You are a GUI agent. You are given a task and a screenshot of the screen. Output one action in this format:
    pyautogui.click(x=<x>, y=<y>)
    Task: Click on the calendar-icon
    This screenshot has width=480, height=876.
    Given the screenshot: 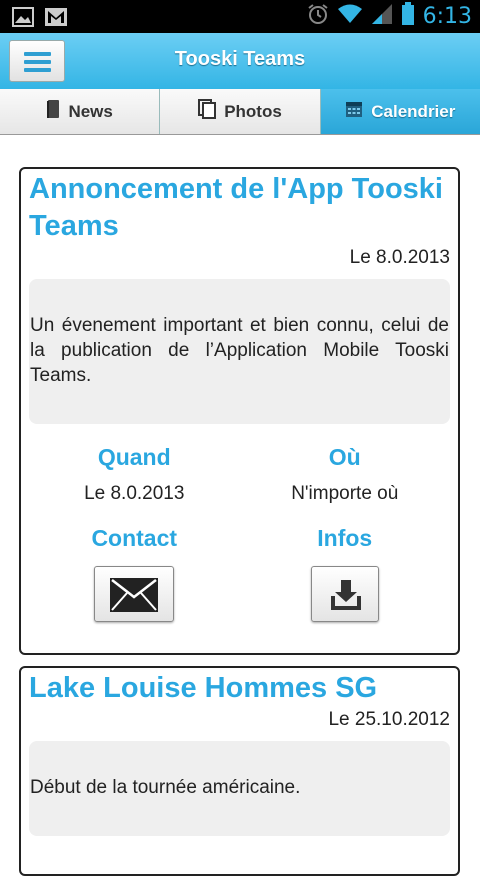 What is the action you would take?
    pyautogui.click(x=354, y=111)
    